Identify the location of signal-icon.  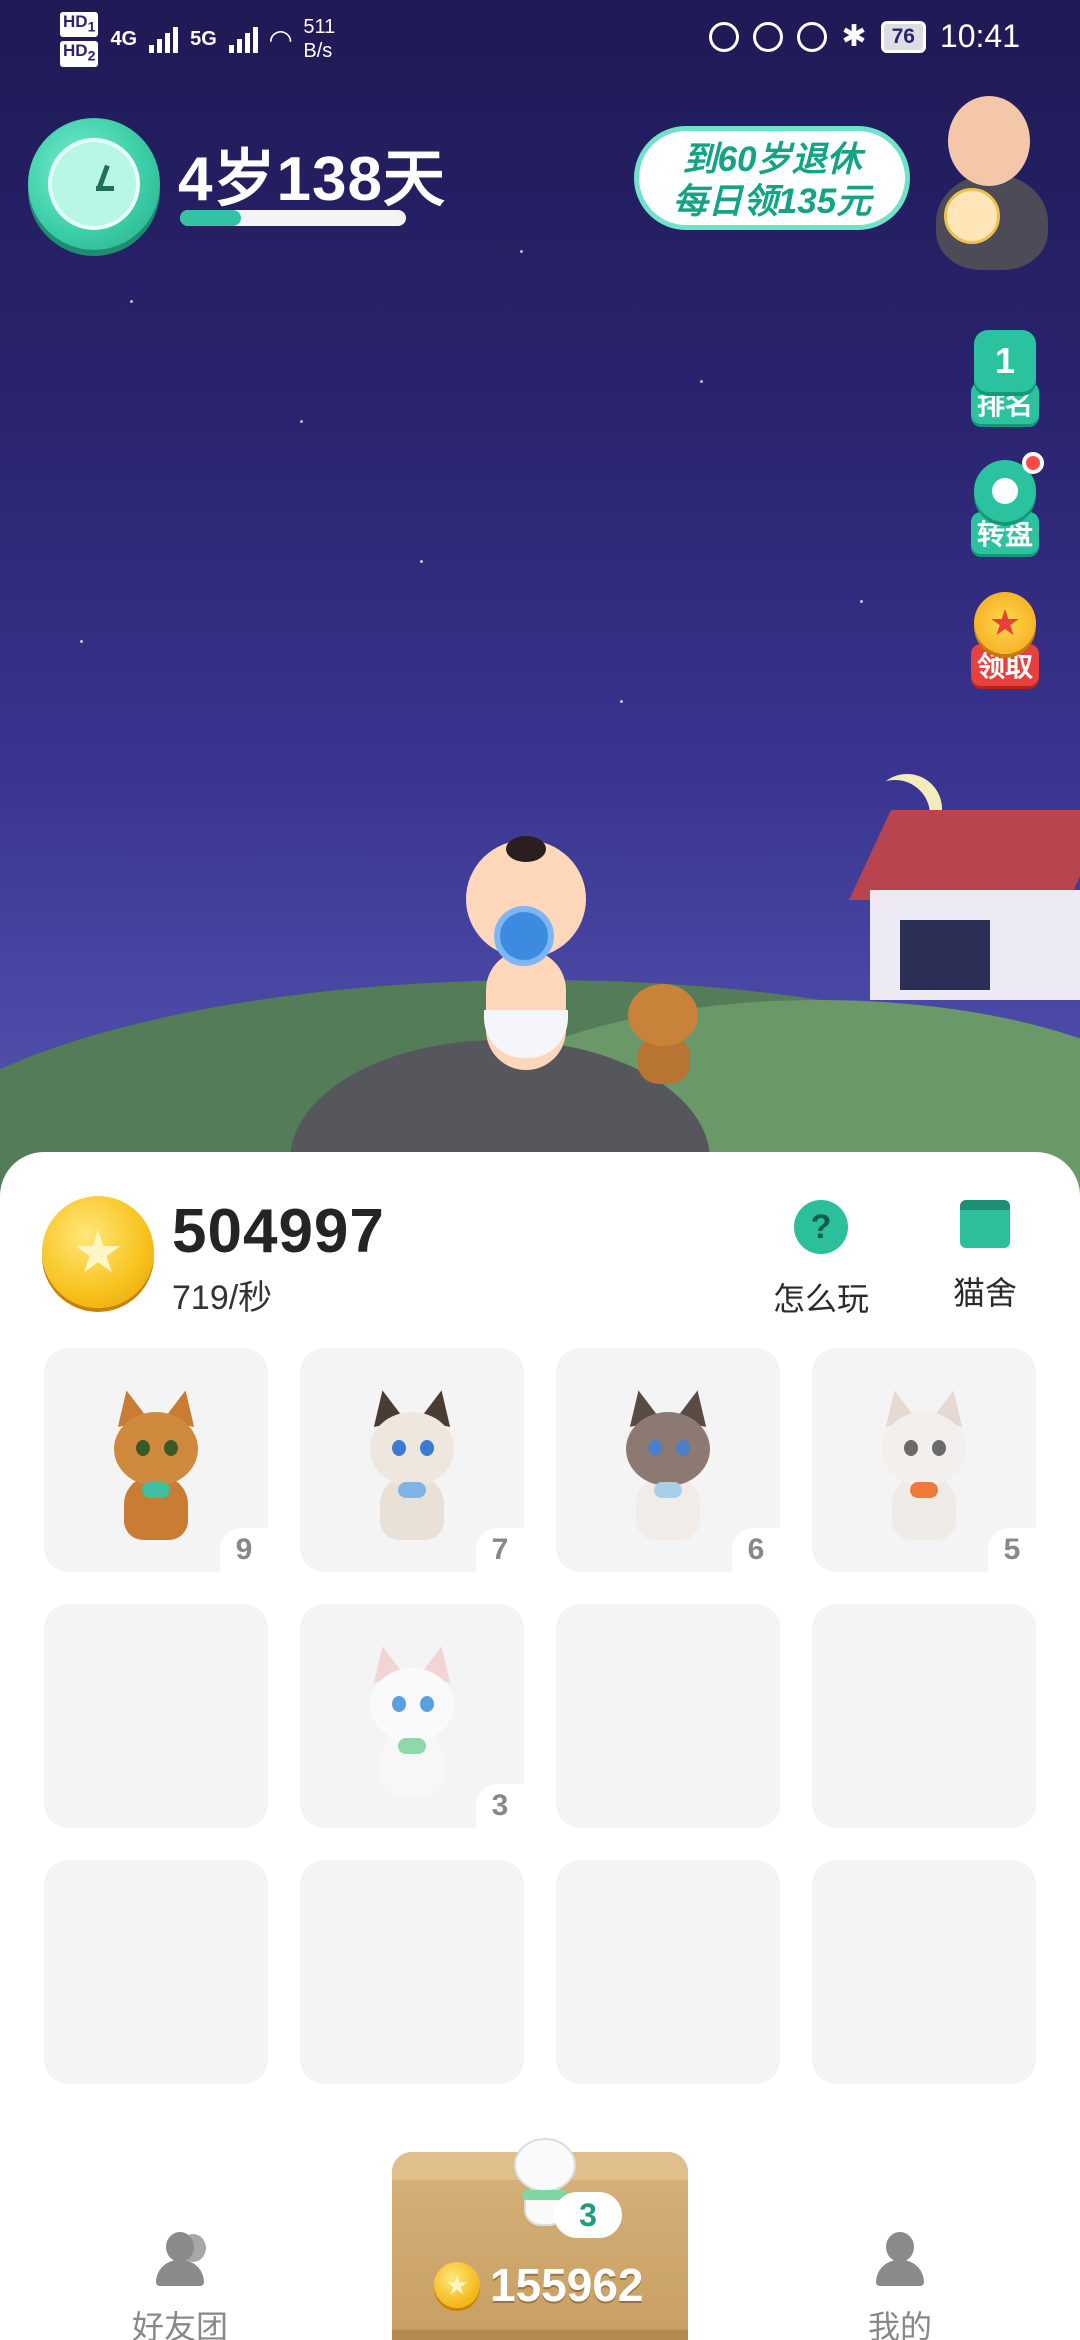
(164, 39).